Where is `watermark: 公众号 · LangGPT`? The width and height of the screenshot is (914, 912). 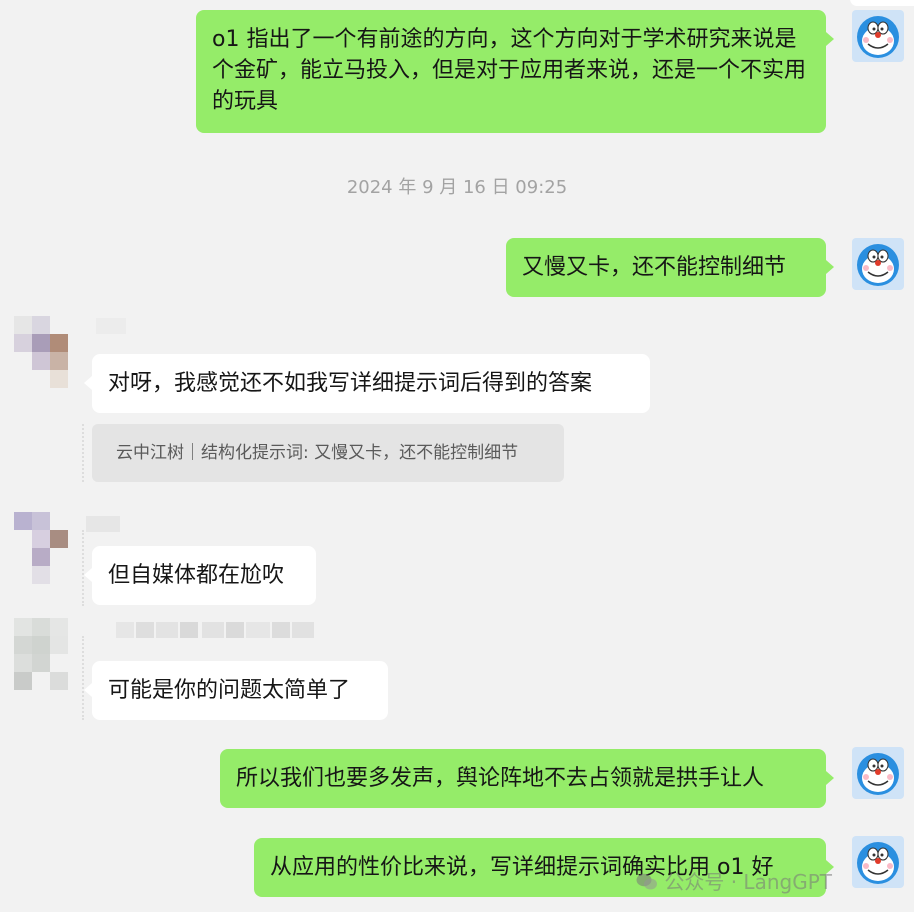 watermark: 公众号 · LangGPT is located at coordinates (734, 880).